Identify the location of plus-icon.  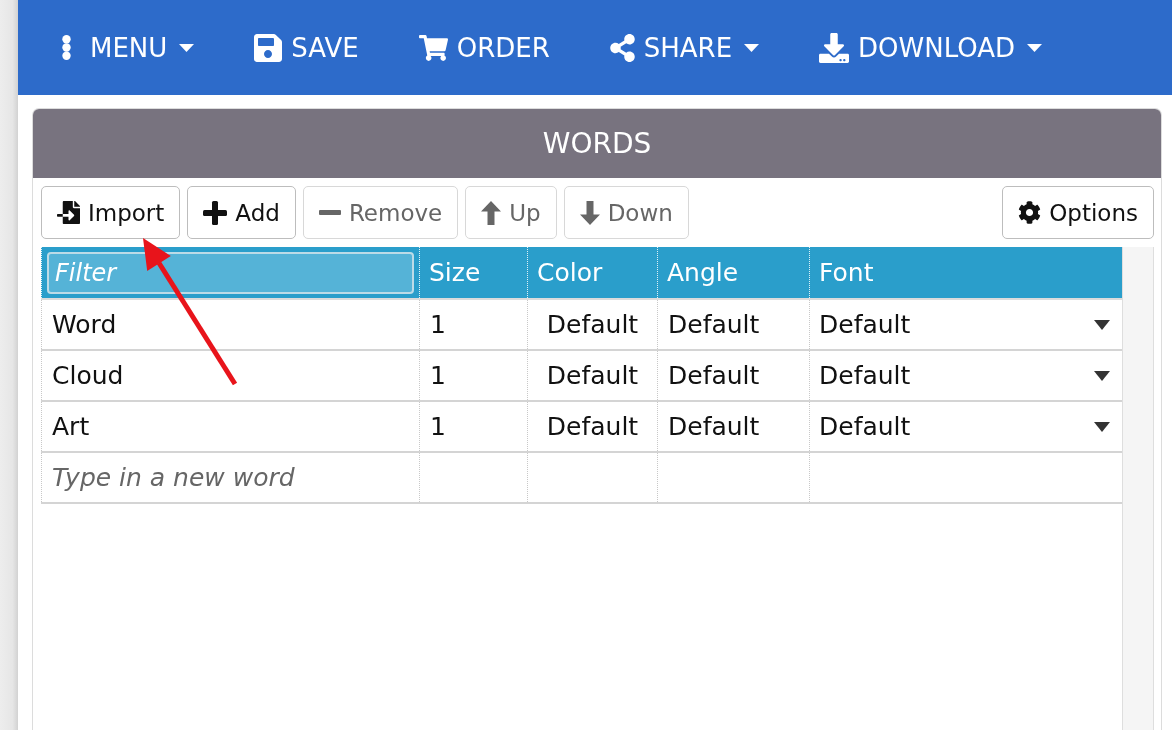
(215, 212).